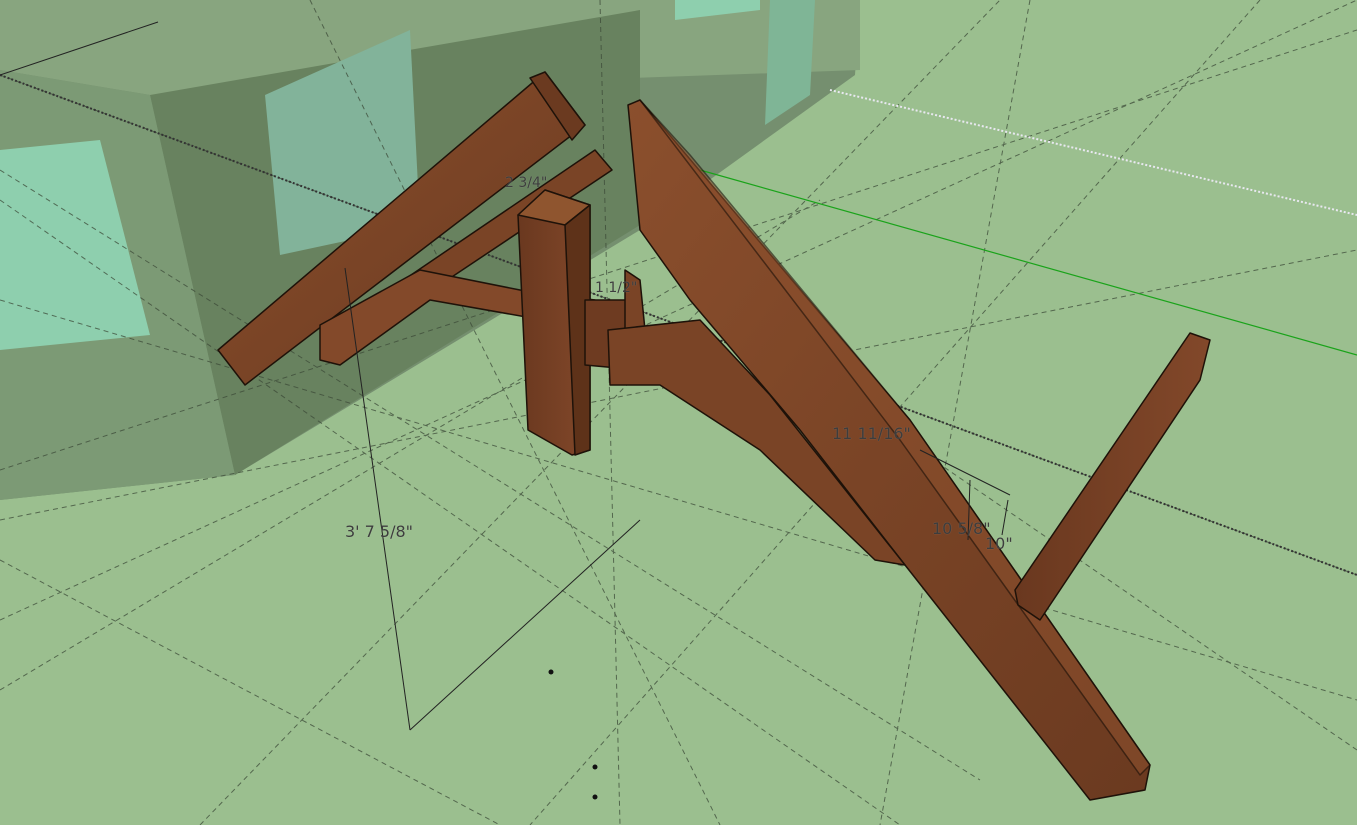 This screenshot has width=1357, height=825. I want to click on dimension-joint-top: 2 3/4", so click(526, 183).